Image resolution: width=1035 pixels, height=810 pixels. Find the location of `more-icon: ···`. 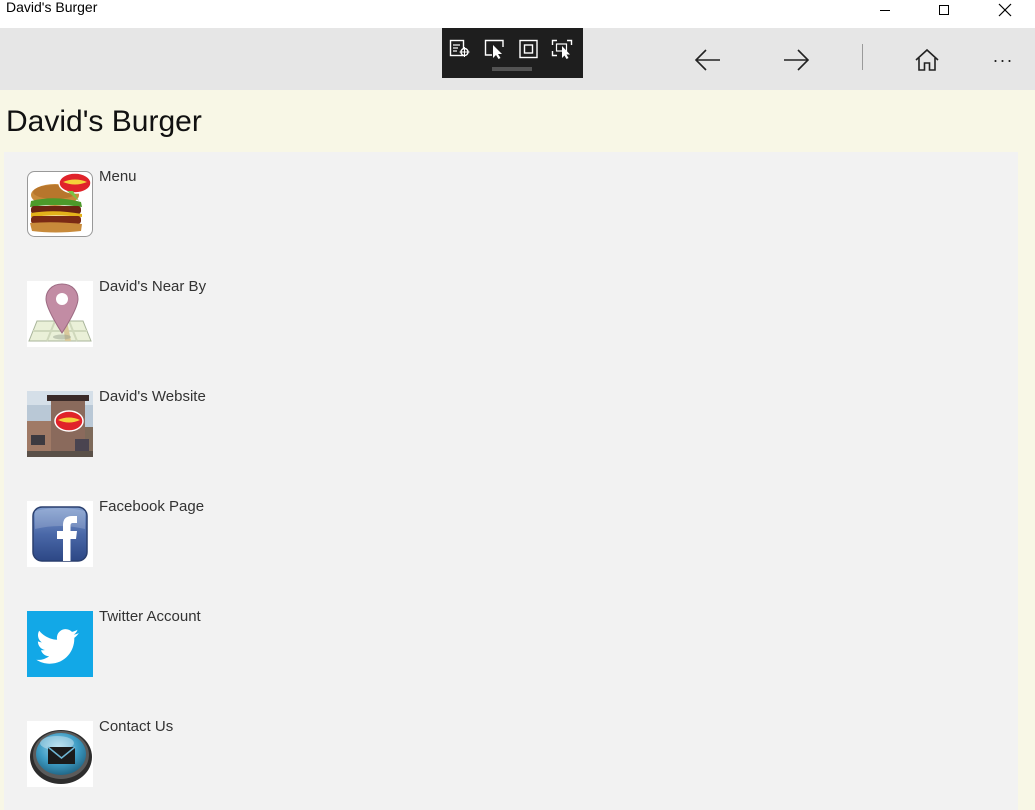

more-icon: ··· is located at coordinates (1003, 59).